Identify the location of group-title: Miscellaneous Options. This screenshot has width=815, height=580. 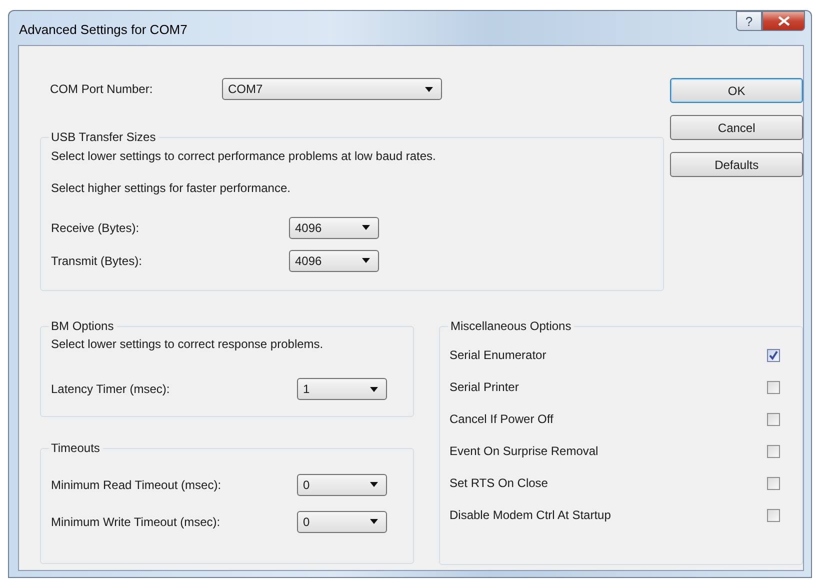
(511, 326).